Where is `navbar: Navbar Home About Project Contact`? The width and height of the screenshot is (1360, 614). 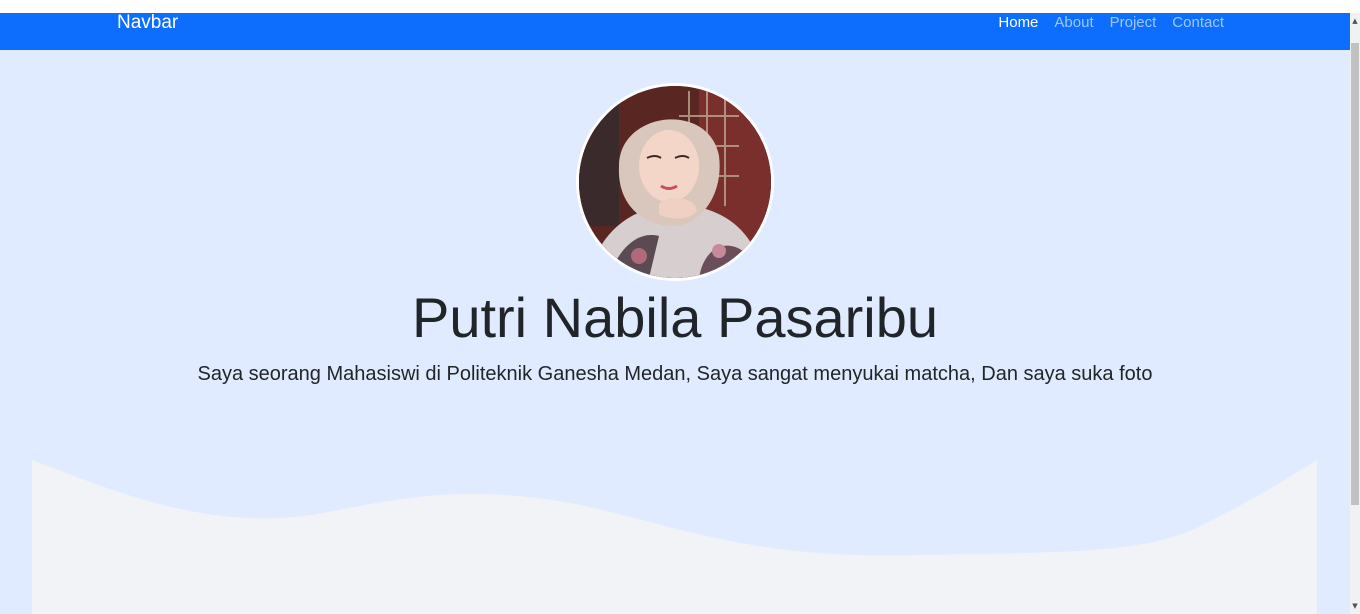 navbar: Navbar Home About Project Contact is located at coordinates (675, 31).